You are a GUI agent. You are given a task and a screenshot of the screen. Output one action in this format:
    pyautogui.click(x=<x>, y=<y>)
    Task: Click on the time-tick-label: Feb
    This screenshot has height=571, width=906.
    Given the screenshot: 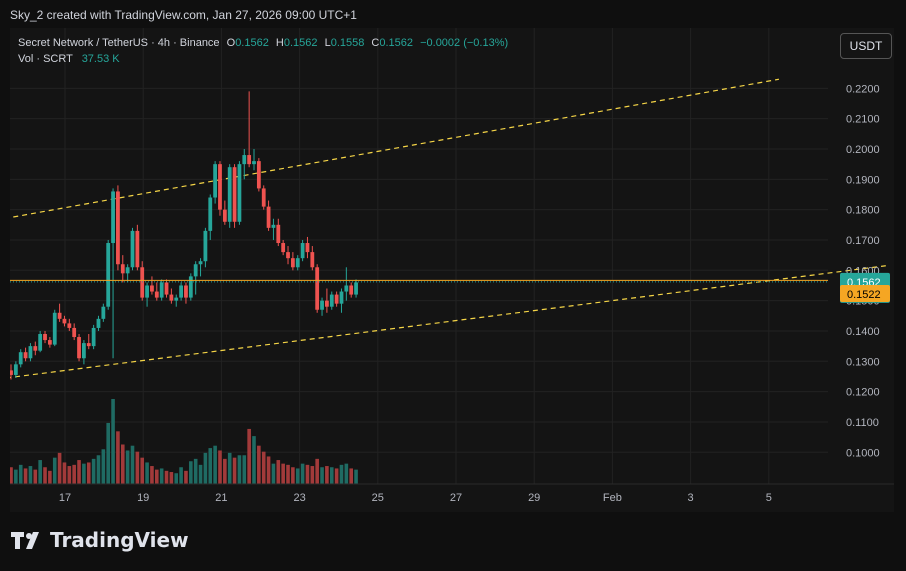 What is the action you would take?
    pyautogui.click(x=612, y=498)
    